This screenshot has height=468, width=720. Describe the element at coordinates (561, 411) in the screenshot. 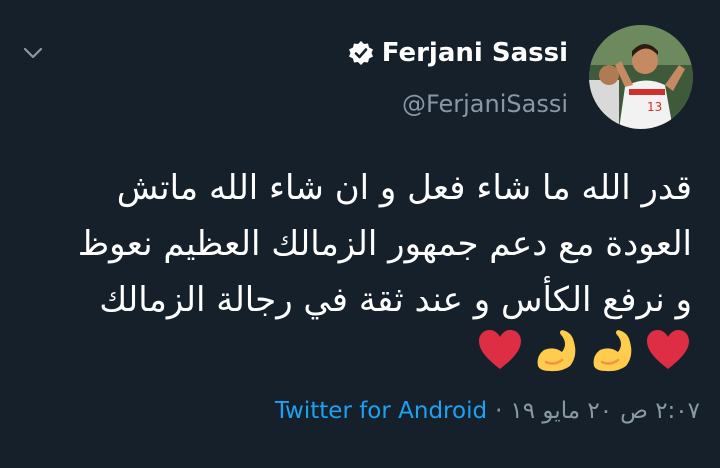

I see `tweet-date: ٢٠ مايو ١٩` at that location.